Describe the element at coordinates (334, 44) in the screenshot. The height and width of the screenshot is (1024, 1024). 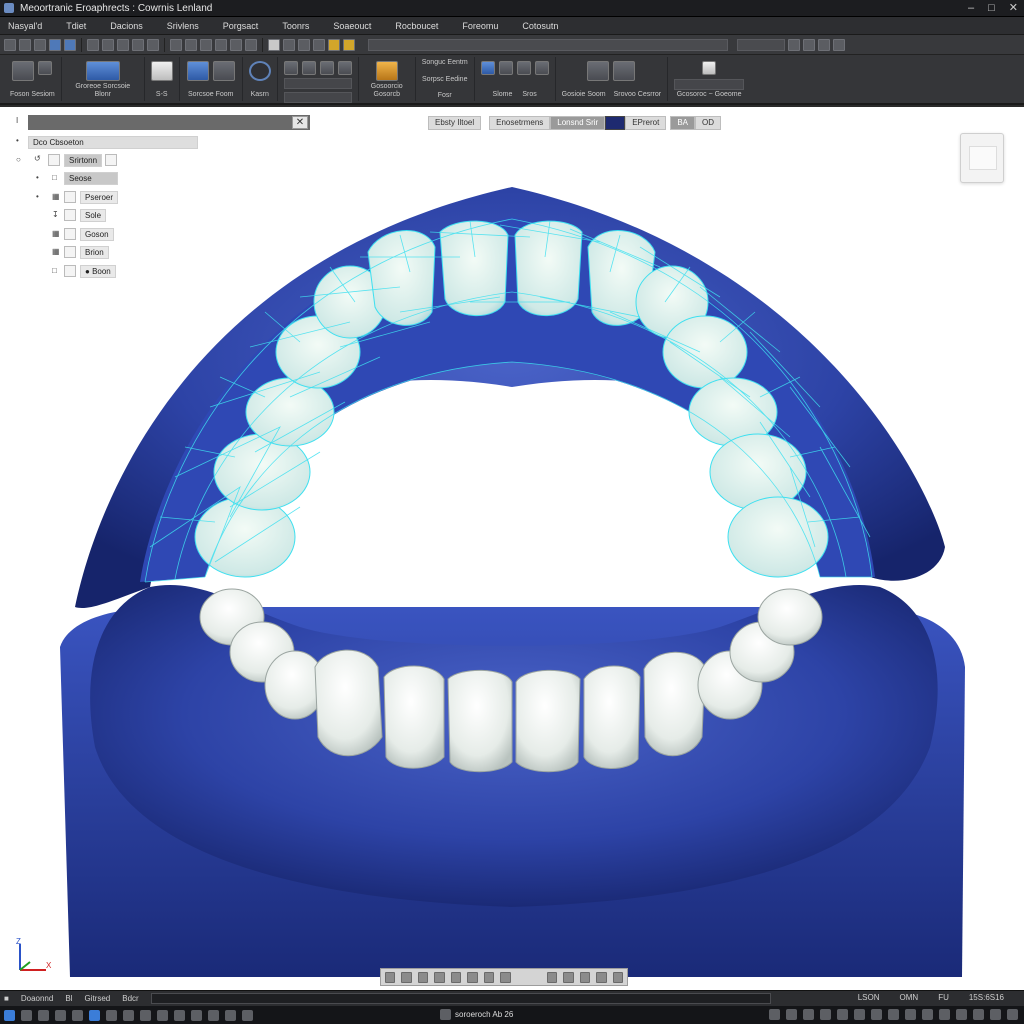
I see `bulb-icon` at that location.